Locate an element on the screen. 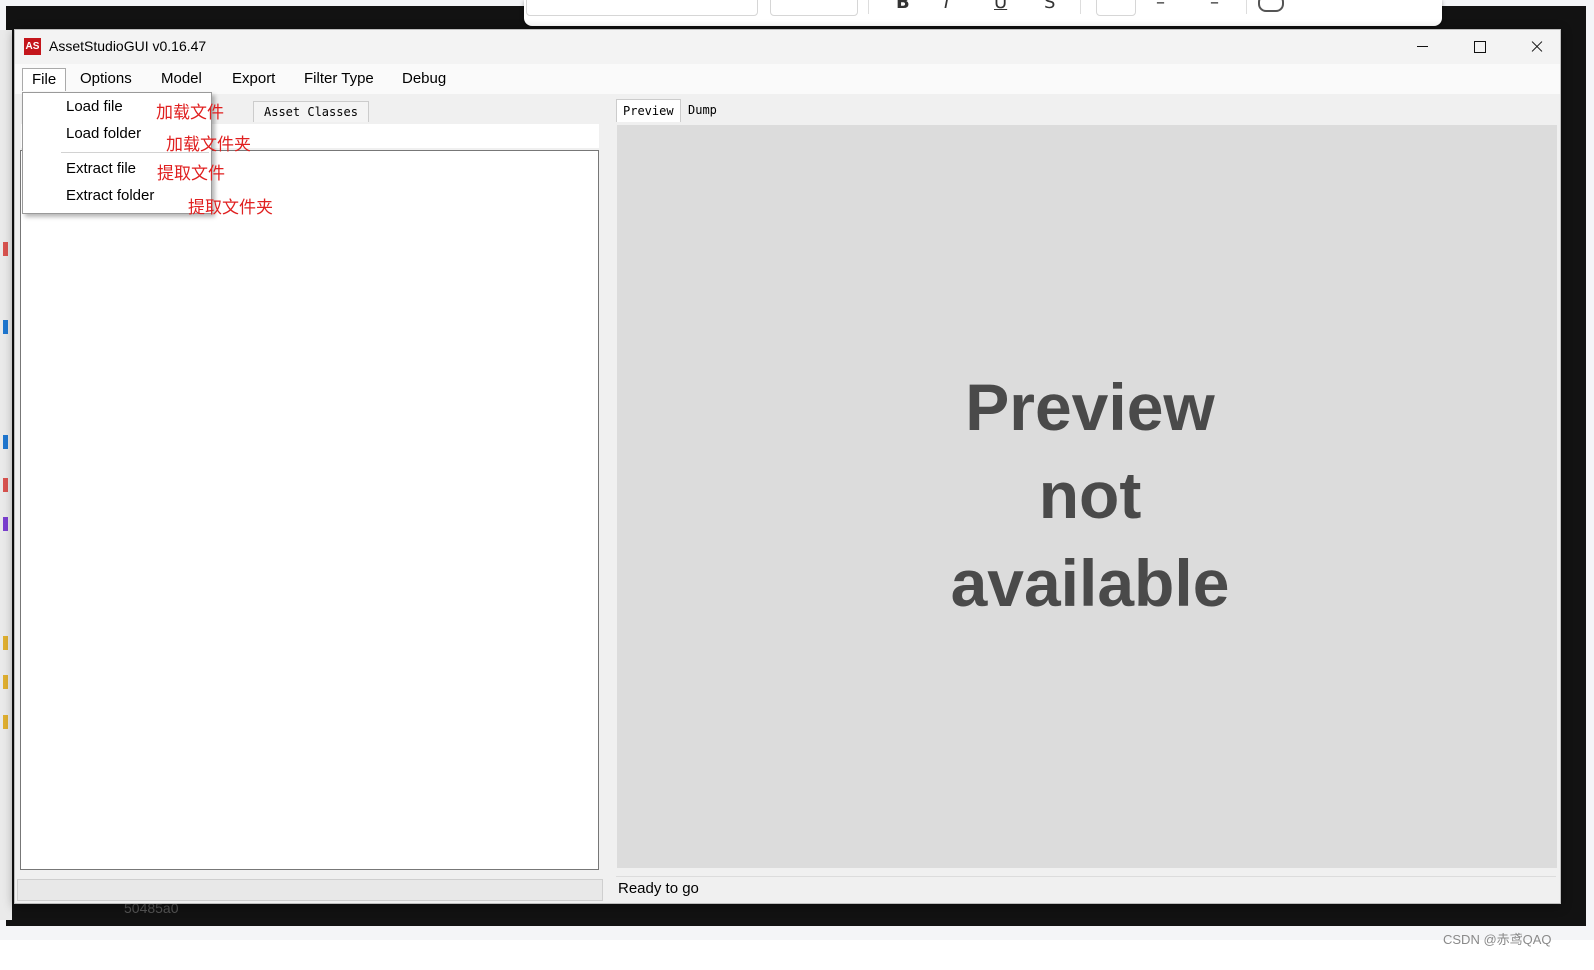 The width and height of the screenshot is (1594, 970). annotation-load-file: 加载文件 is located at coordinates (190, 113).